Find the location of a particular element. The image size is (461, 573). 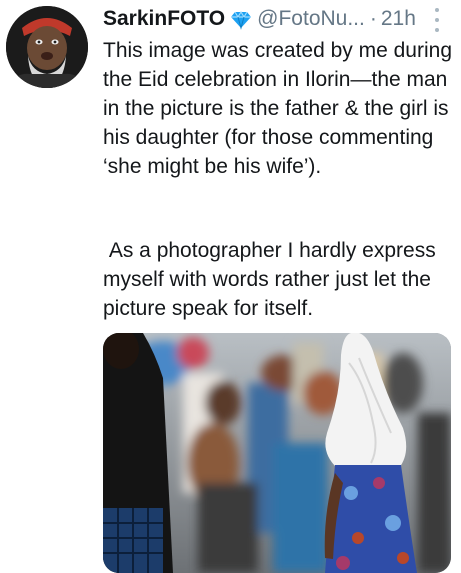

avatar-image is located at coordinates (47, 47).